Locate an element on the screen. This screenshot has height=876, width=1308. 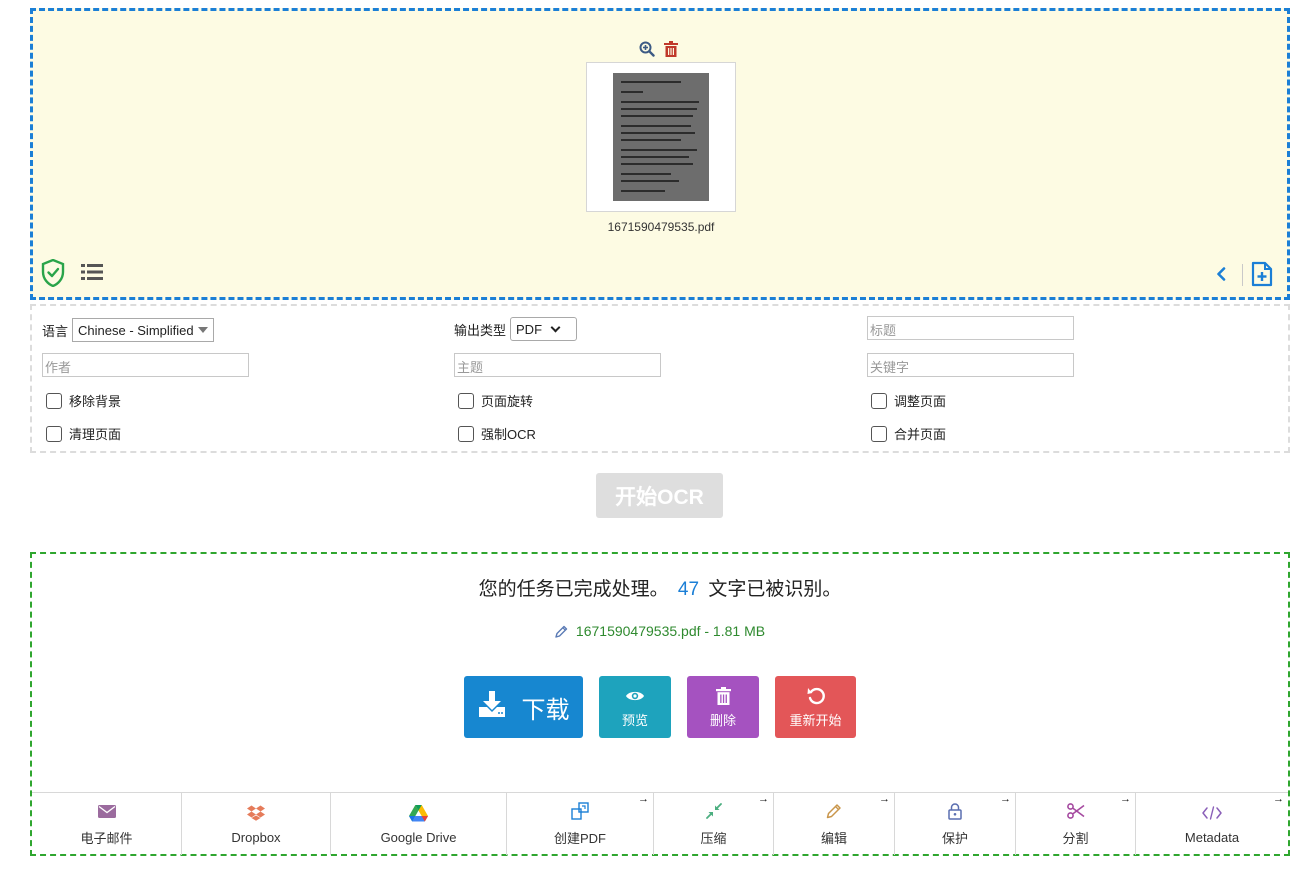
tool-label: 编辑 is located at coordinates (833, 838).